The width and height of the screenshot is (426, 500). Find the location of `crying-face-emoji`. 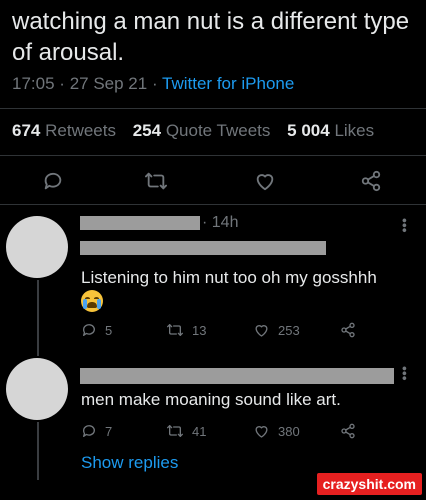

crying-face-emoji is located at coordinates (92, 301).